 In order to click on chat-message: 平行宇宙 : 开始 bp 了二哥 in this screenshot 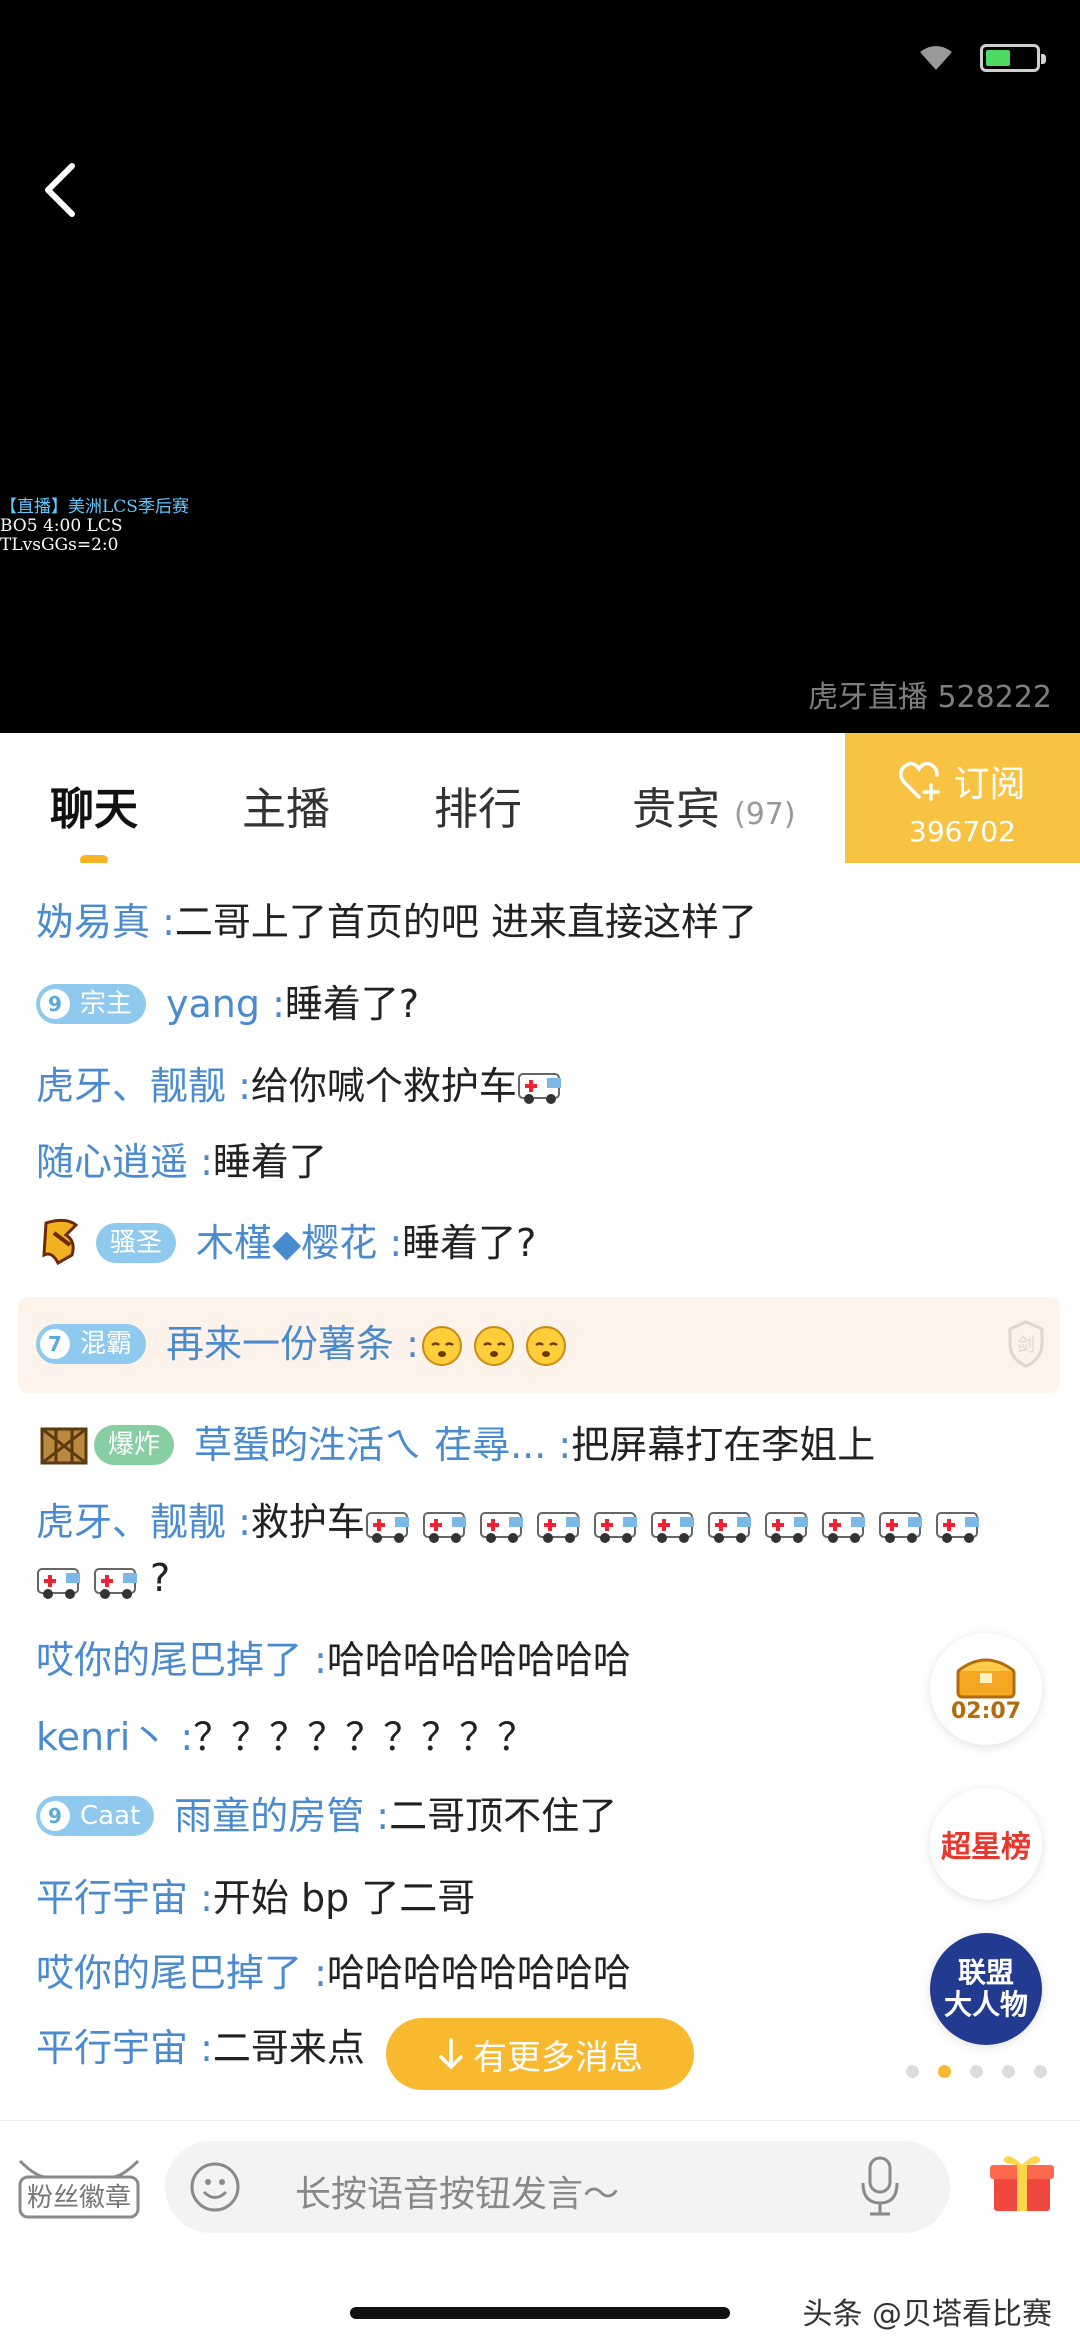, I will do `click(255, 1898)`.